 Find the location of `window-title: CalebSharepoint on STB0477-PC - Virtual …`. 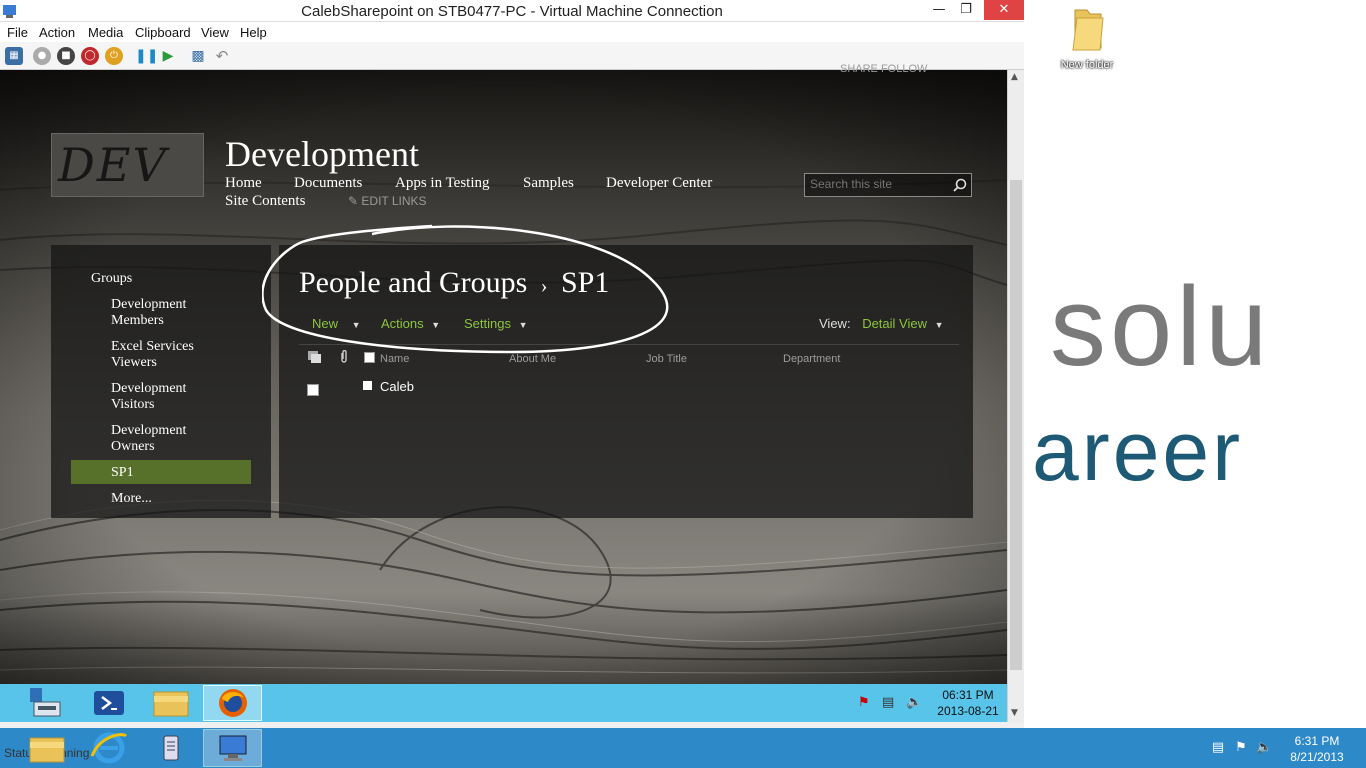

window-title: CalebSharepoint on STB0477-PC - Virtual … is located at coordinates (512, 11).